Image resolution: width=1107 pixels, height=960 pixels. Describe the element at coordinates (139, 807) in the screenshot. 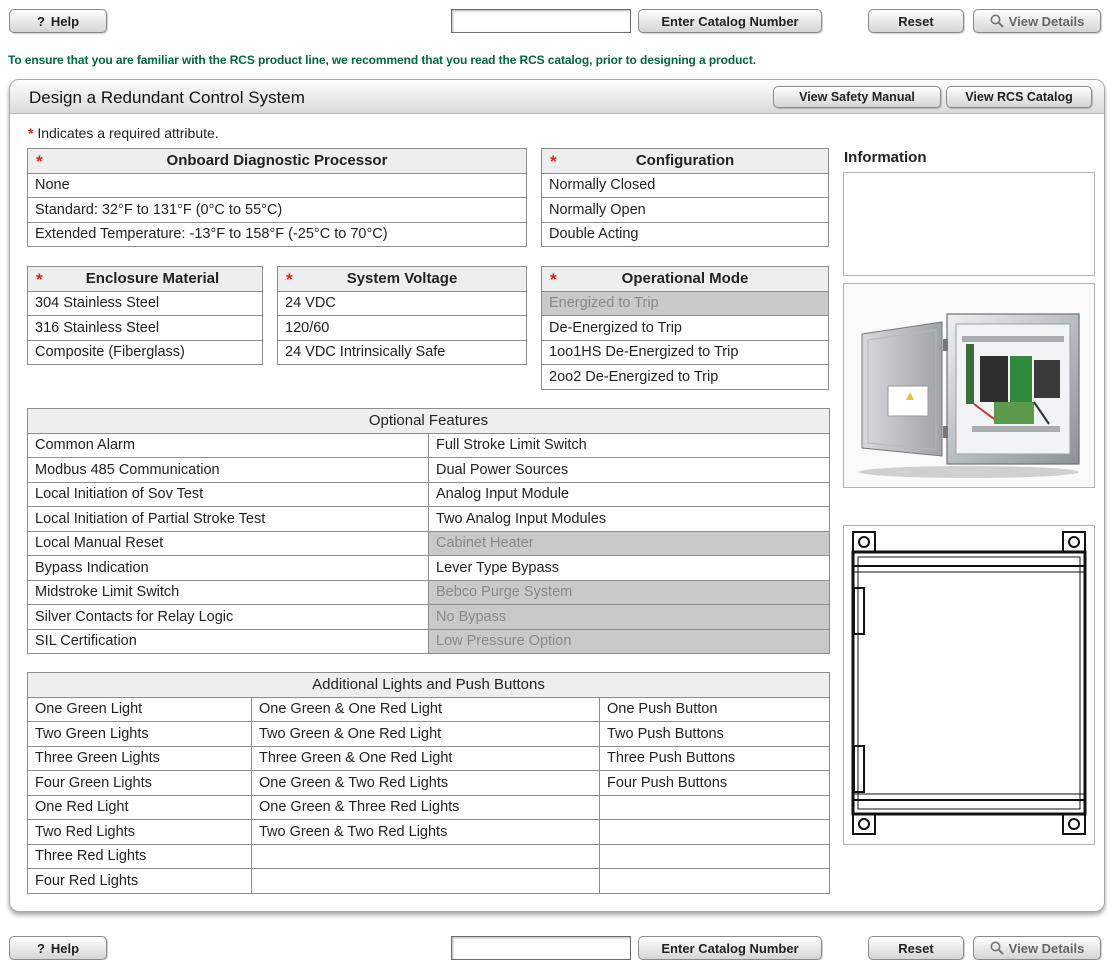

I see `light-option: One Red Light` at that location.